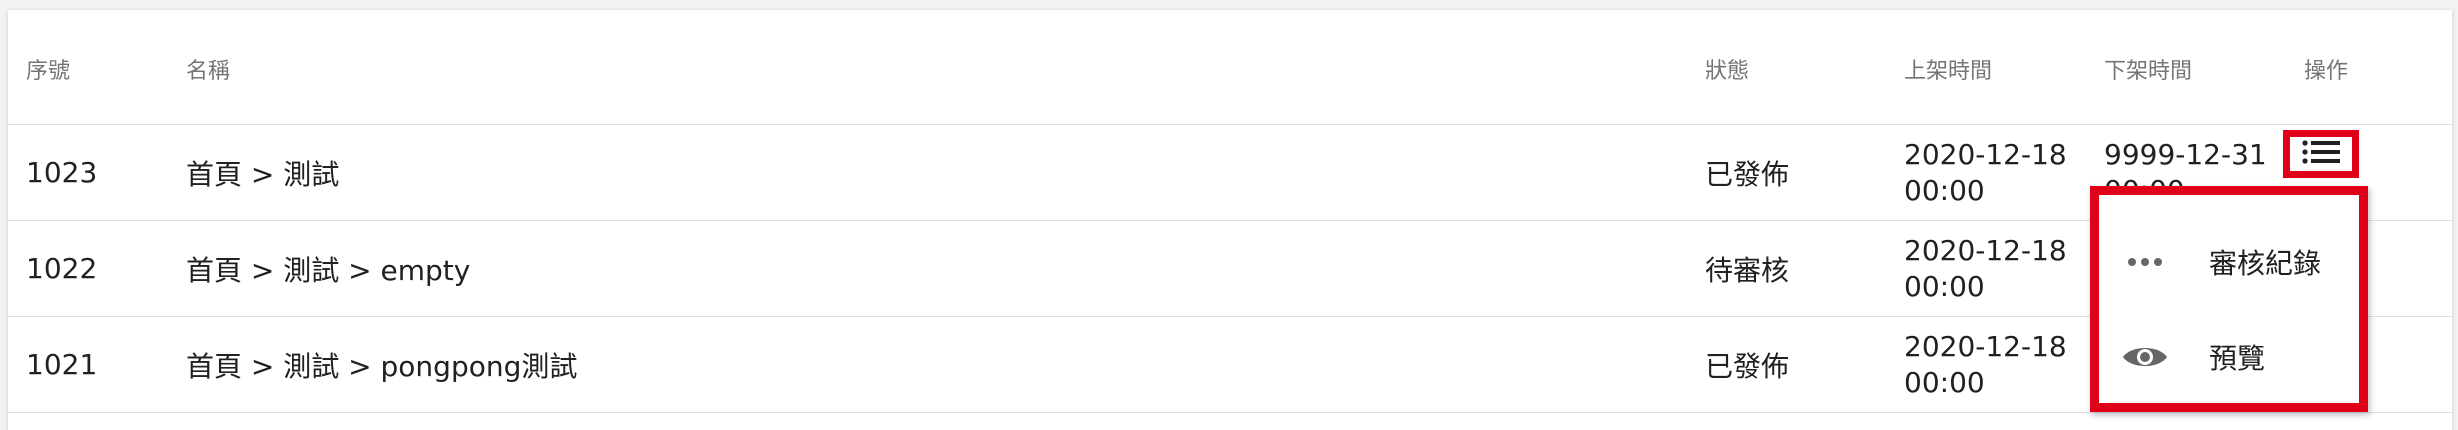  Describe the element at coordinates (1948, 71) in the screenshot. I see `column-header-start-time: 上架時間` at that location.